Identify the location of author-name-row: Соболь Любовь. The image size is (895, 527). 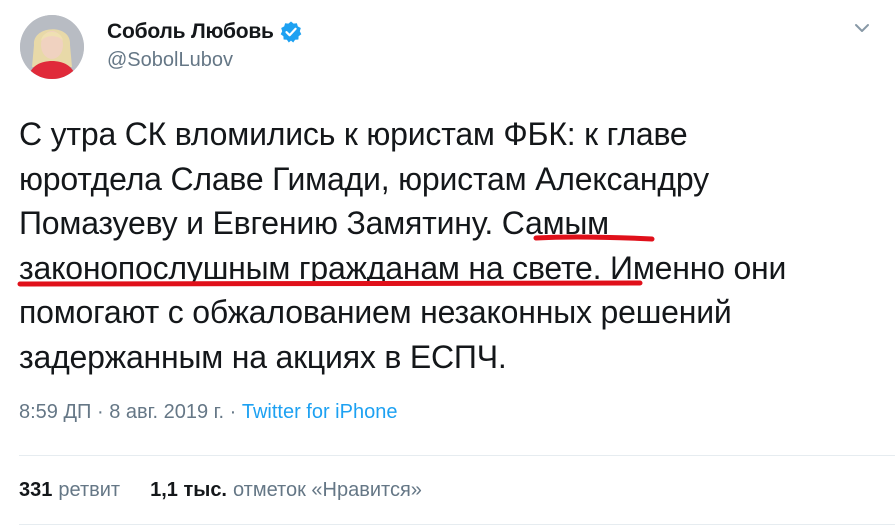
(205, 32).